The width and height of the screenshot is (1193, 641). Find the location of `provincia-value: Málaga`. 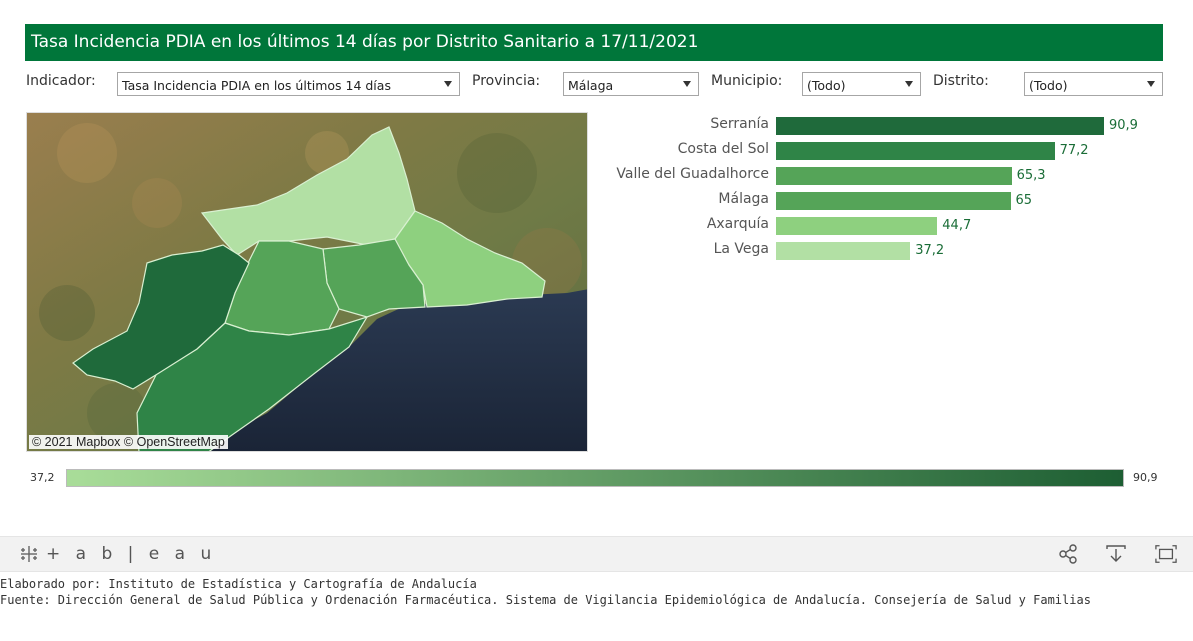

provincia-value: Málaga is located at coordinates (591, 85).